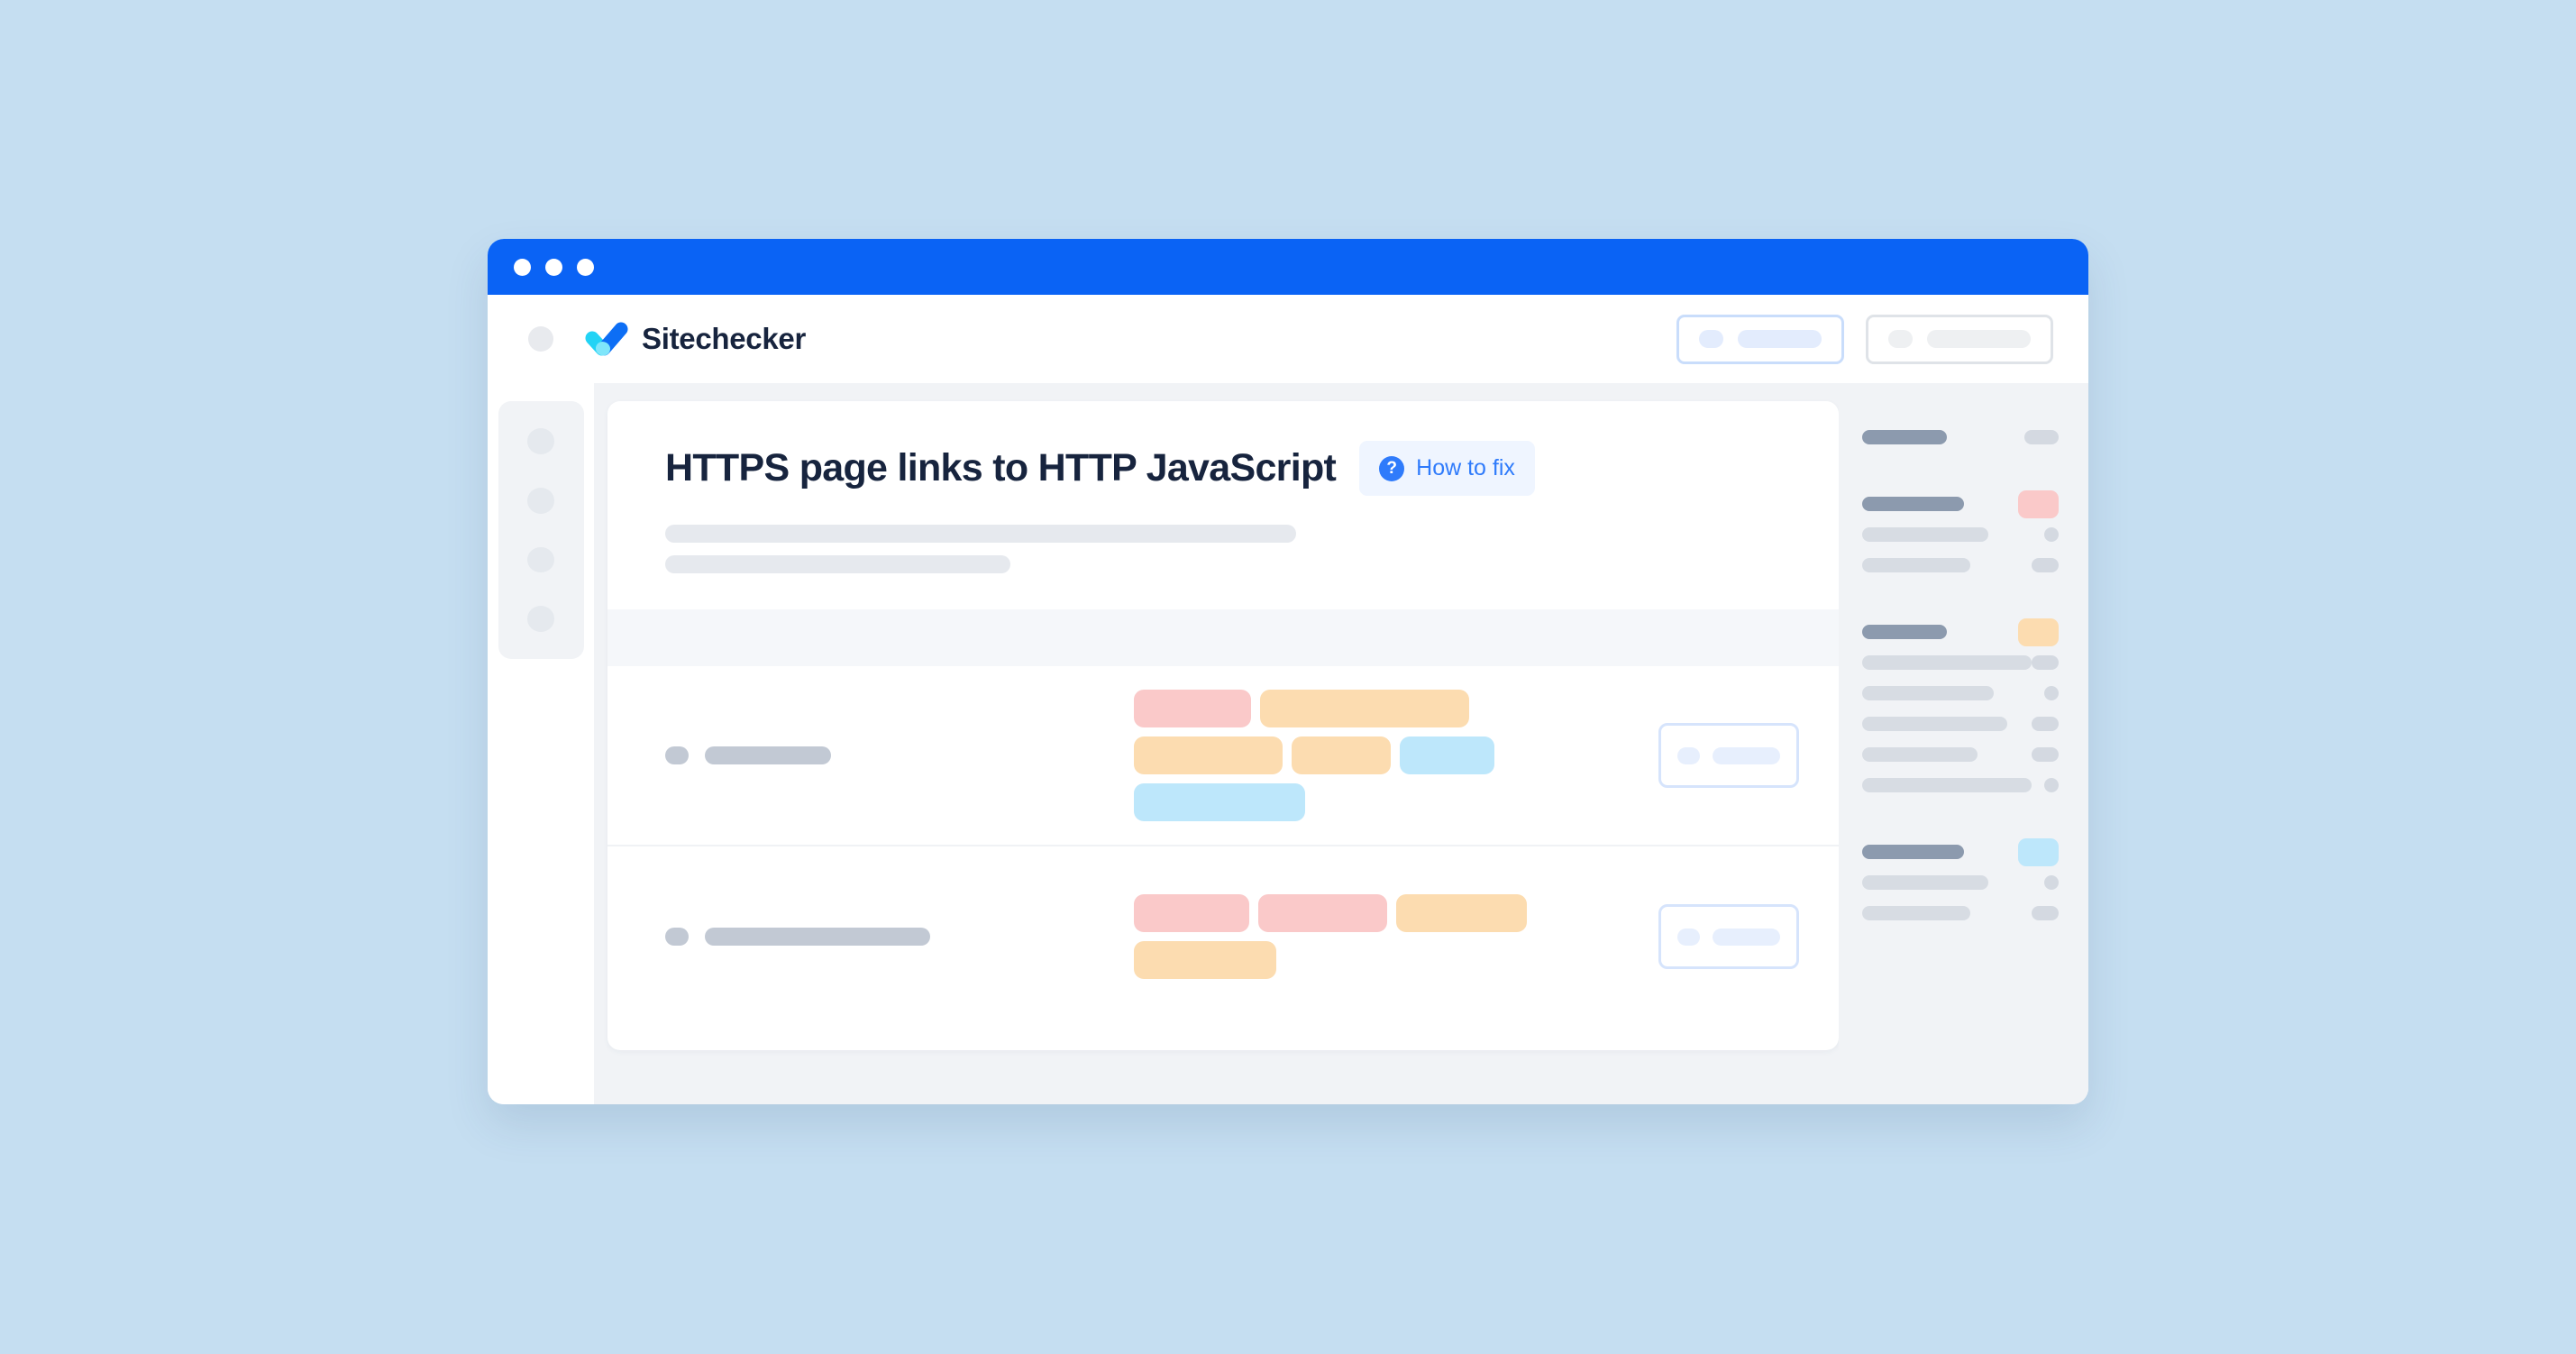 Image resolution: width=2576 pixels, height=1354 pixels. Describe the element at coordinates (553, 267) in the screenshot. I see `minimize-dot` at that location.